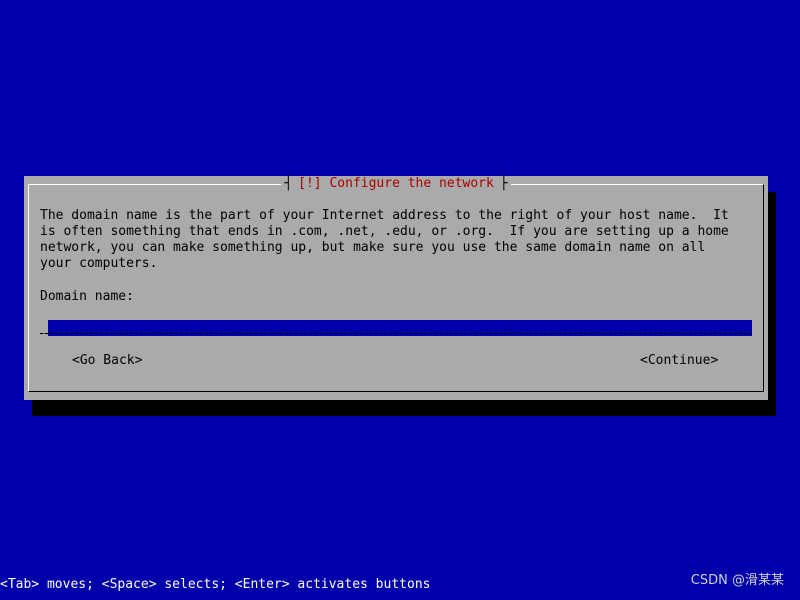 This screenshot has width=800, height=600. Describe the element at coordinates (288, 183) in the screenshot. I see `title-left-bracket: ┤` at that location.